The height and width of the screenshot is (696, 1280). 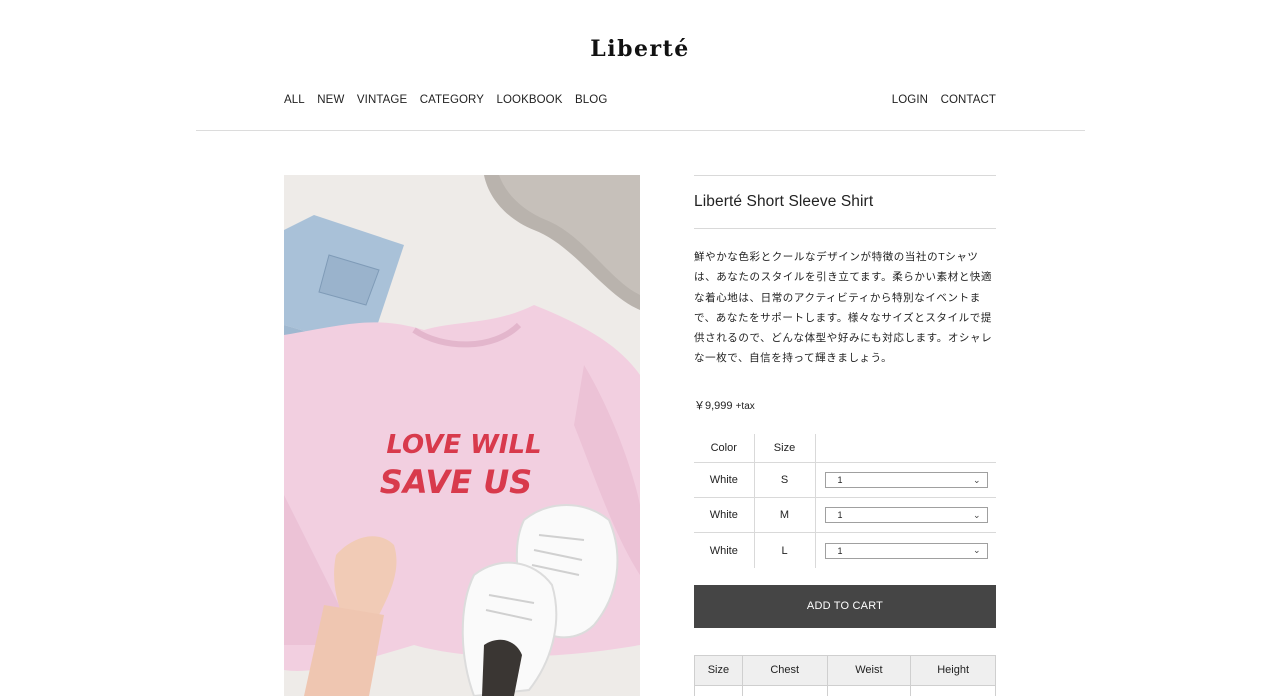 I want to click on size-chart-row, so click(x=845, y=690).